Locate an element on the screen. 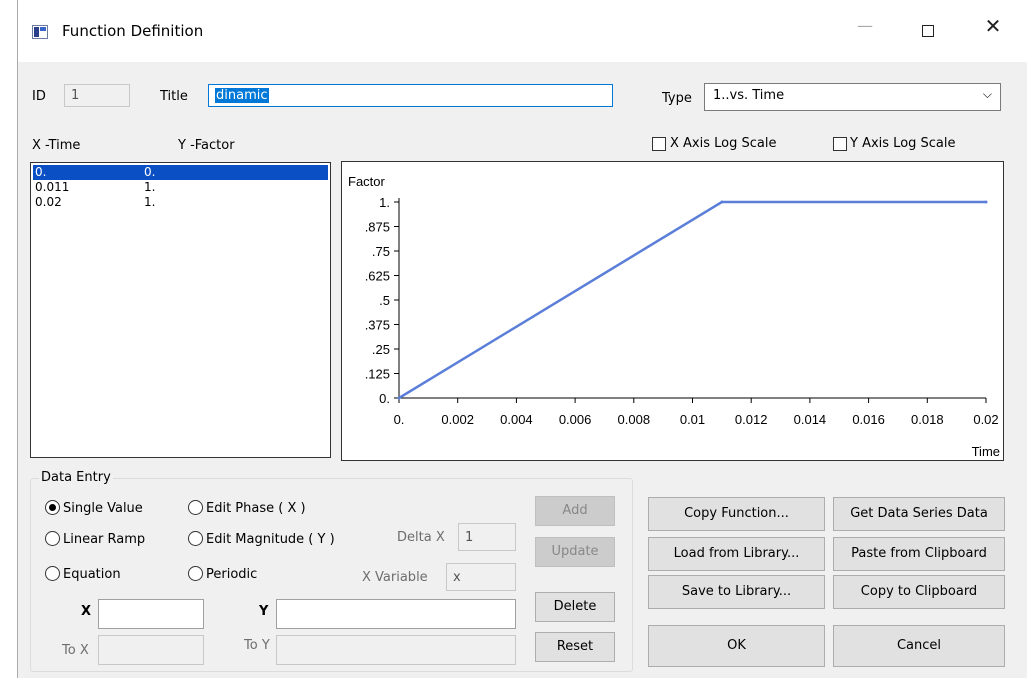  x-label: X is located at coordinates (86, 611).